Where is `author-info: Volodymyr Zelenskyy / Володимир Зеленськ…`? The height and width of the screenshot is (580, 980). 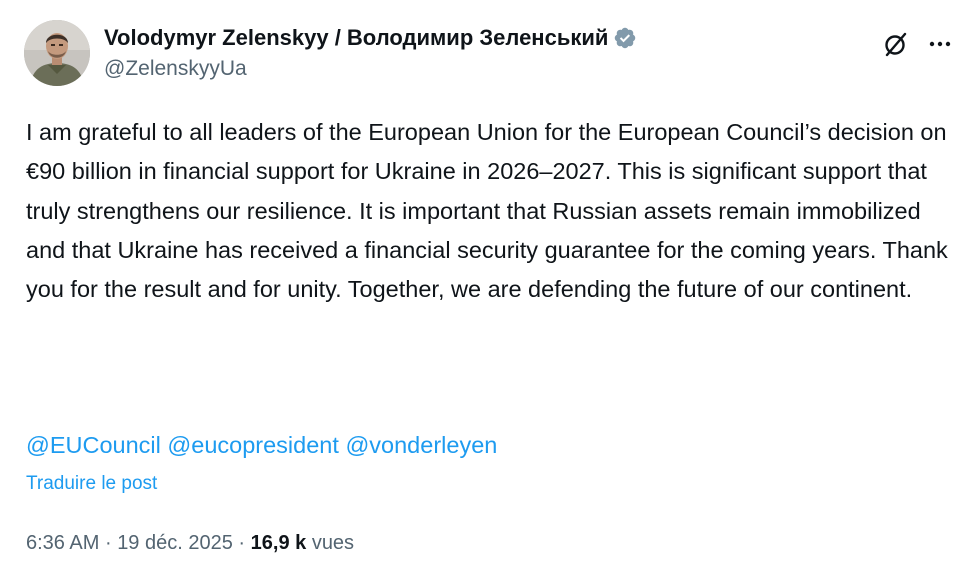
author-info: Volodymyr Zelenskyy / Володимир Зеленськ… is located at coordinates (480, 54).